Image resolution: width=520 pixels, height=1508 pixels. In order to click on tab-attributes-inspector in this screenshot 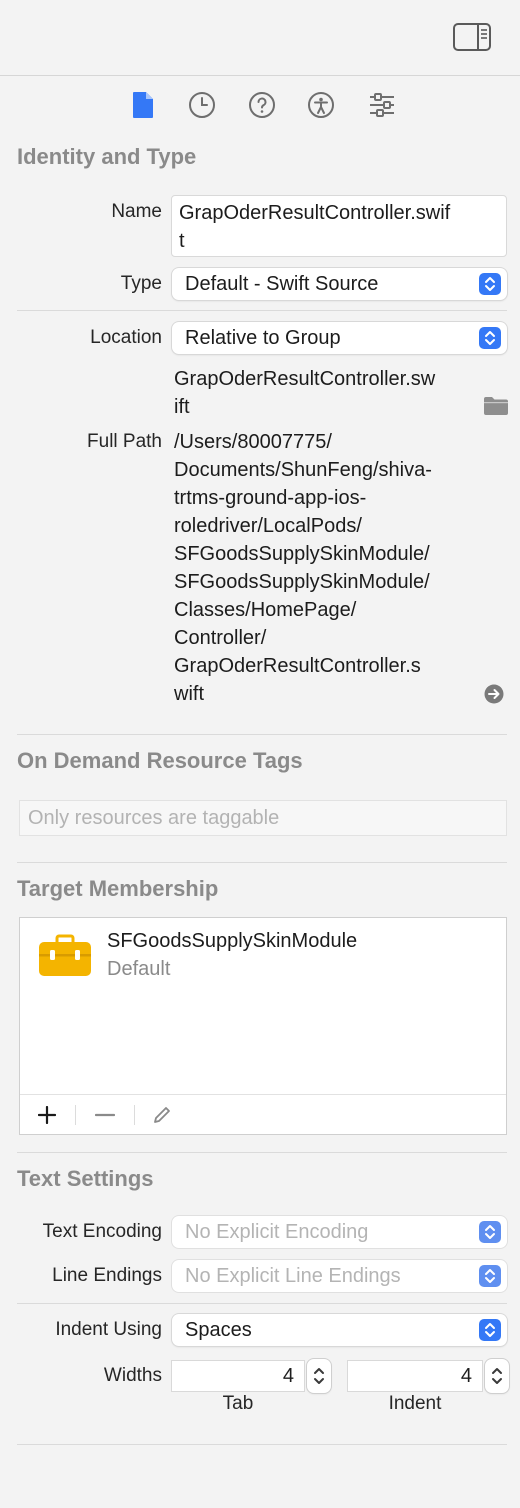, I will do `click(382, 105)`.